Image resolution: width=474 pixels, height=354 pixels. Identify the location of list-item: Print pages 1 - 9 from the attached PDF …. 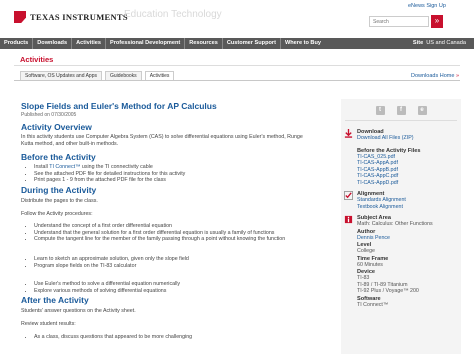
(183, 180).